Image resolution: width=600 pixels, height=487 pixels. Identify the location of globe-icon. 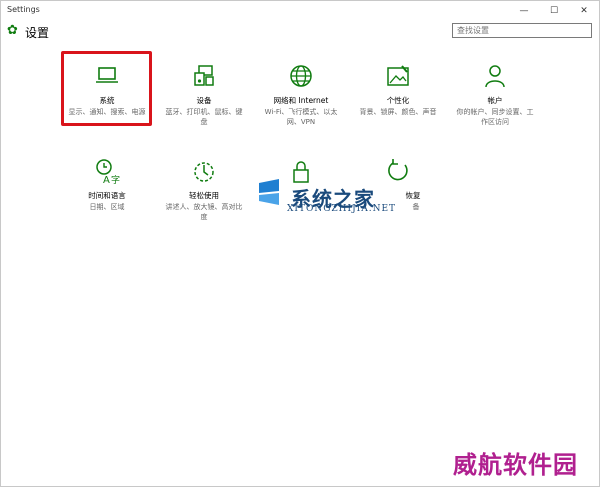
(301, 76).